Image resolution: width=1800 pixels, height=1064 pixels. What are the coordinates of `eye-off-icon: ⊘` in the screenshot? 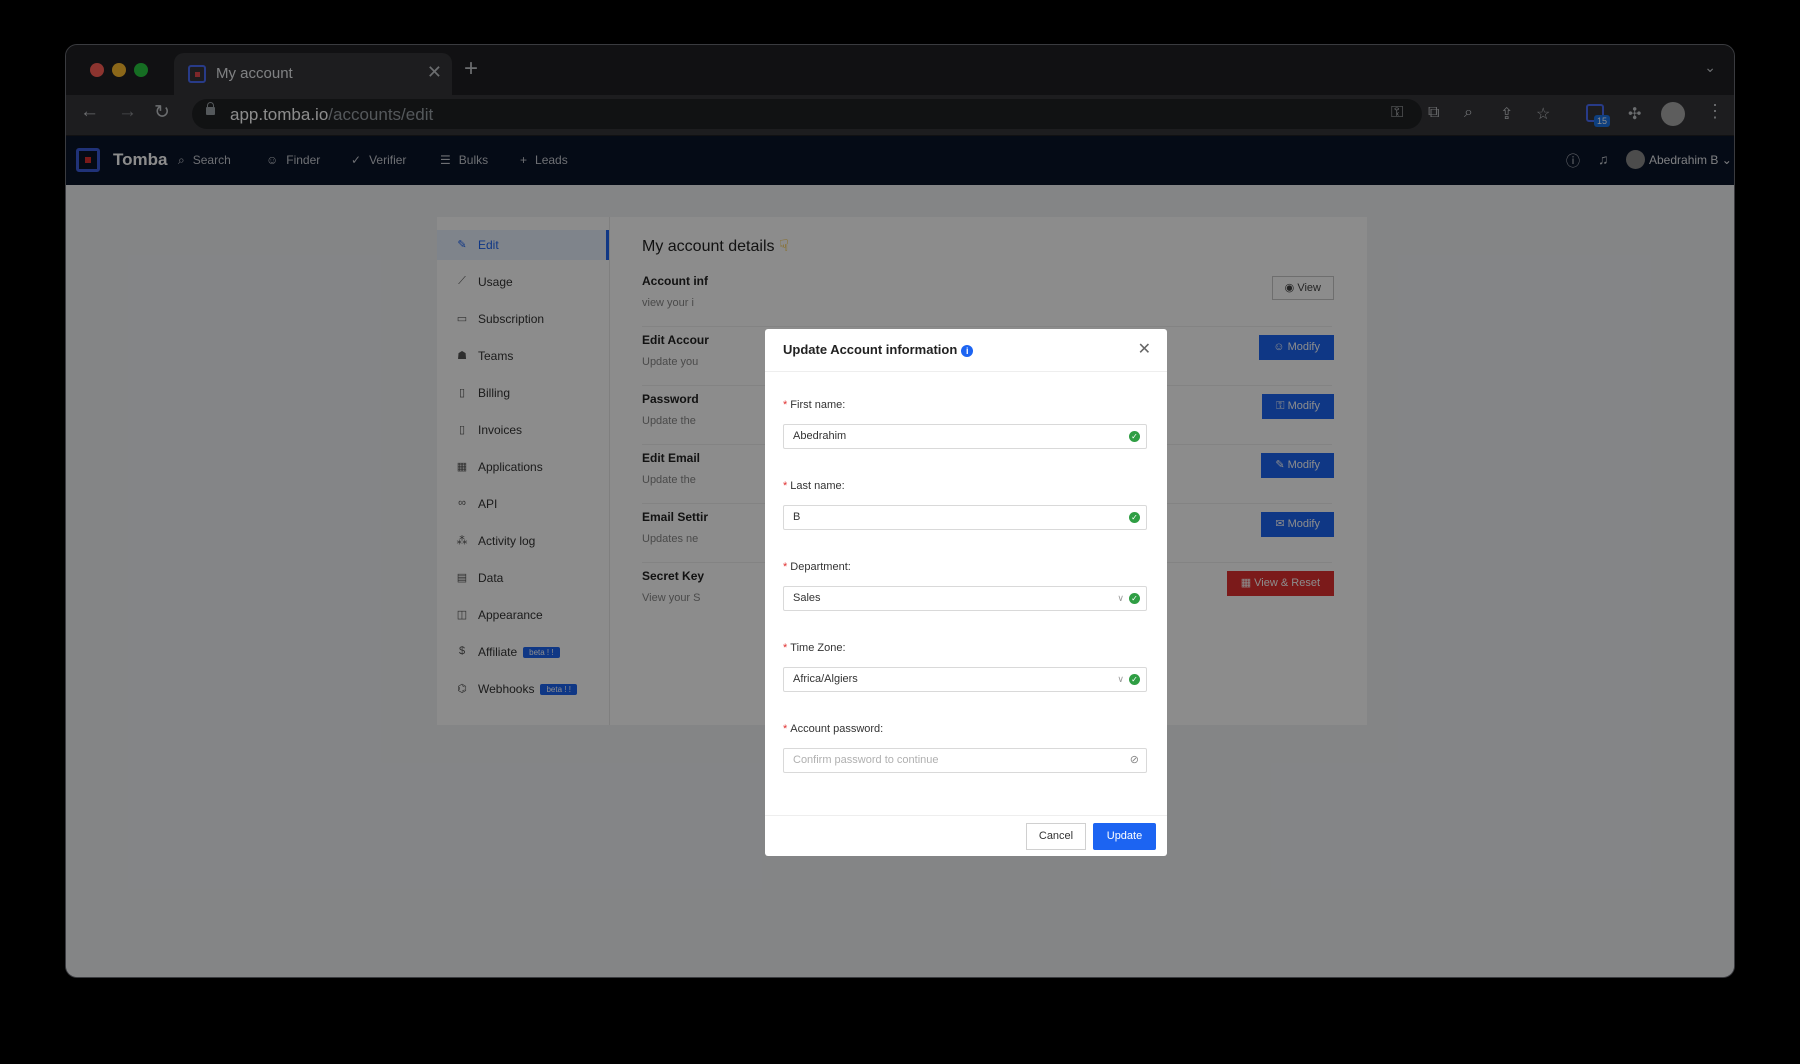 It's located at (1134, 760).